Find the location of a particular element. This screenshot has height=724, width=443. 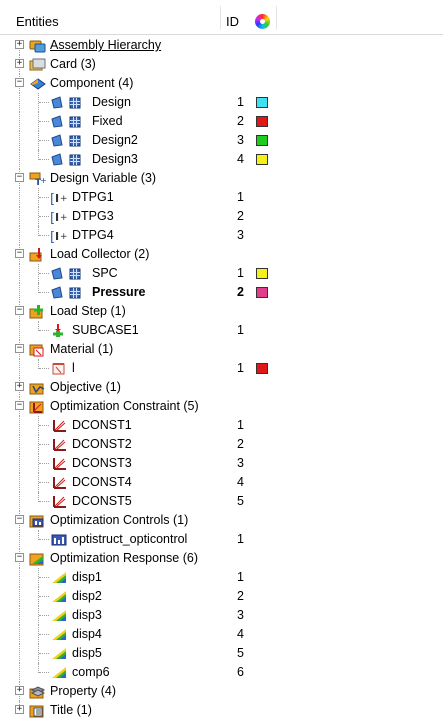

entities-column-header: Entities is located at coordinates (37, 21).